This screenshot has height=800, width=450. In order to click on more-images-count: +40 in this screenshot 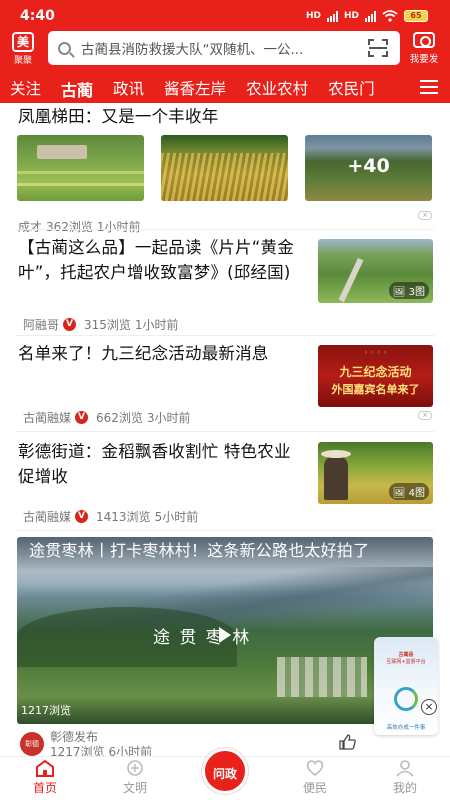, I will do `click(368, 166)`.